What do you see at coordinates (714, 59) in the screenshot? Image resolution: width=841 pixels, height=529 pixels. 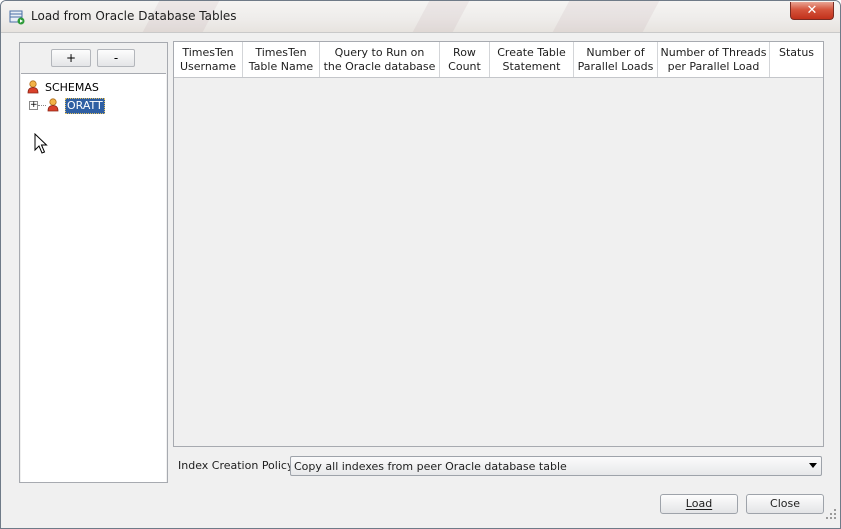 I see `column-header-threads-per-load: Number of Threads per Parallel Load` at bounding box center [714, 59].